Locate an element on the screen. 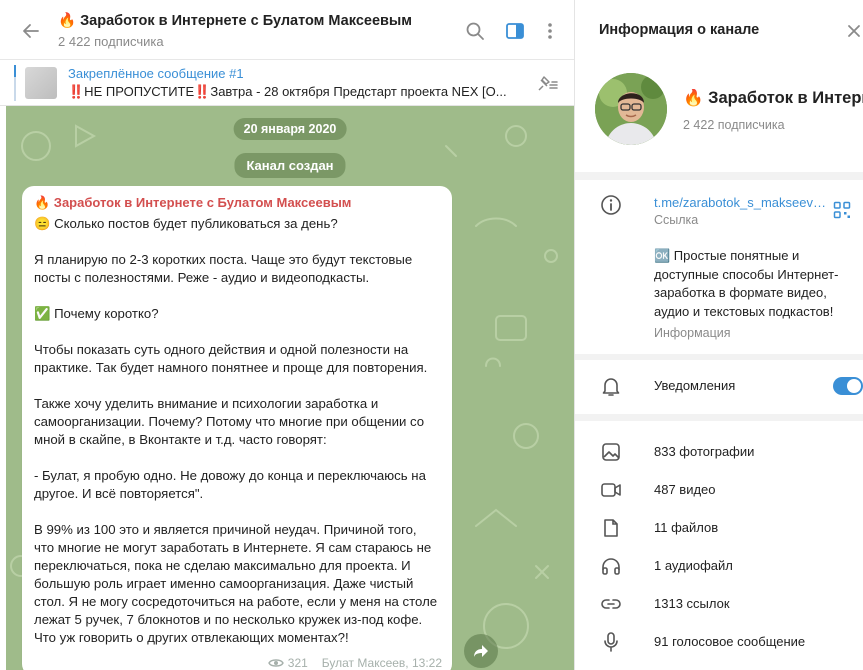 The height and width of the screenshot is (670, 863). media-label: 1 аудиофайл is located at coordinates (693, 565).